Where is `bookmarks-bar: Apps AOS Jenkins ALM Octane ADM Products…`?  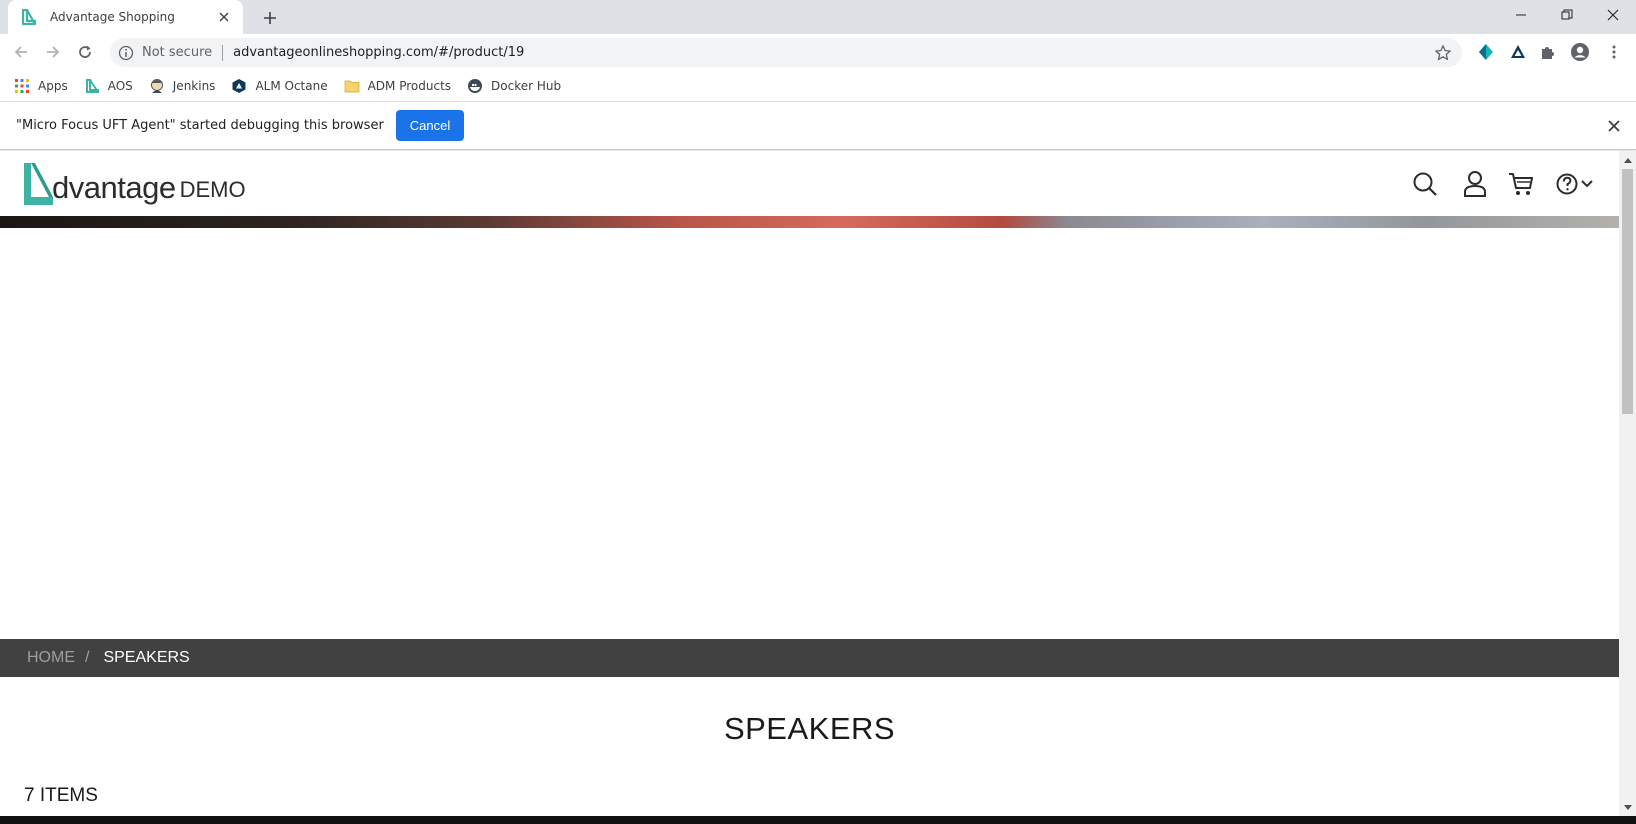 bookmarks-bar: Apps AOS Jenkins ALM Octane ADM Products… is located at coordinates (818, 86).